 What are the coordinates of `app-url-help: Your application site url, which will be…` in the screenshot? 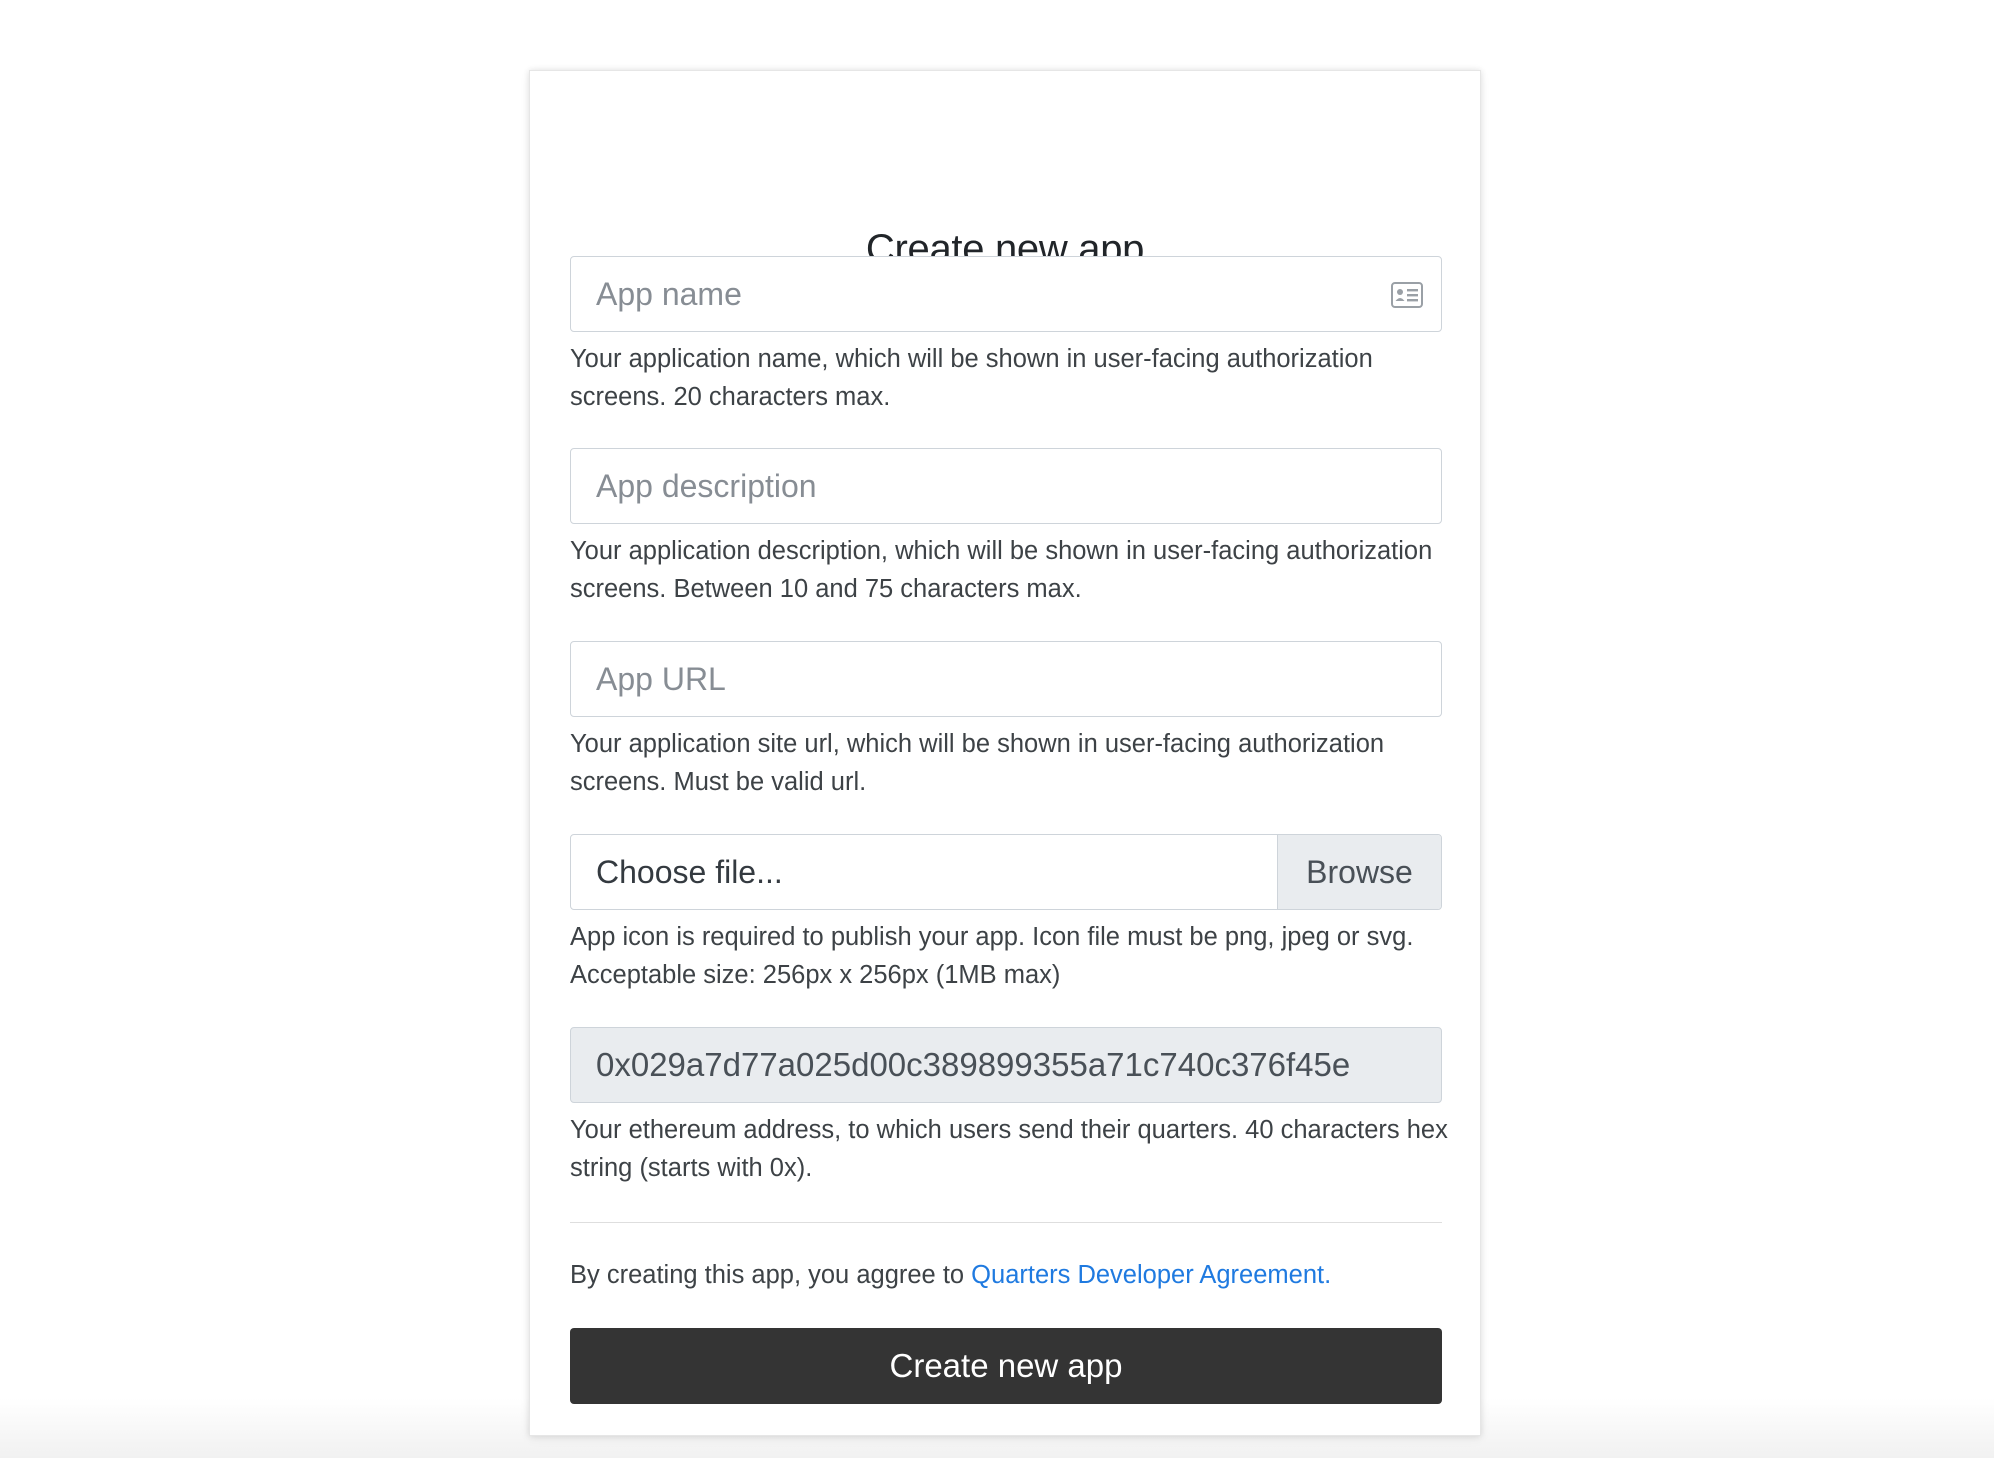 It's located at (977, 763).